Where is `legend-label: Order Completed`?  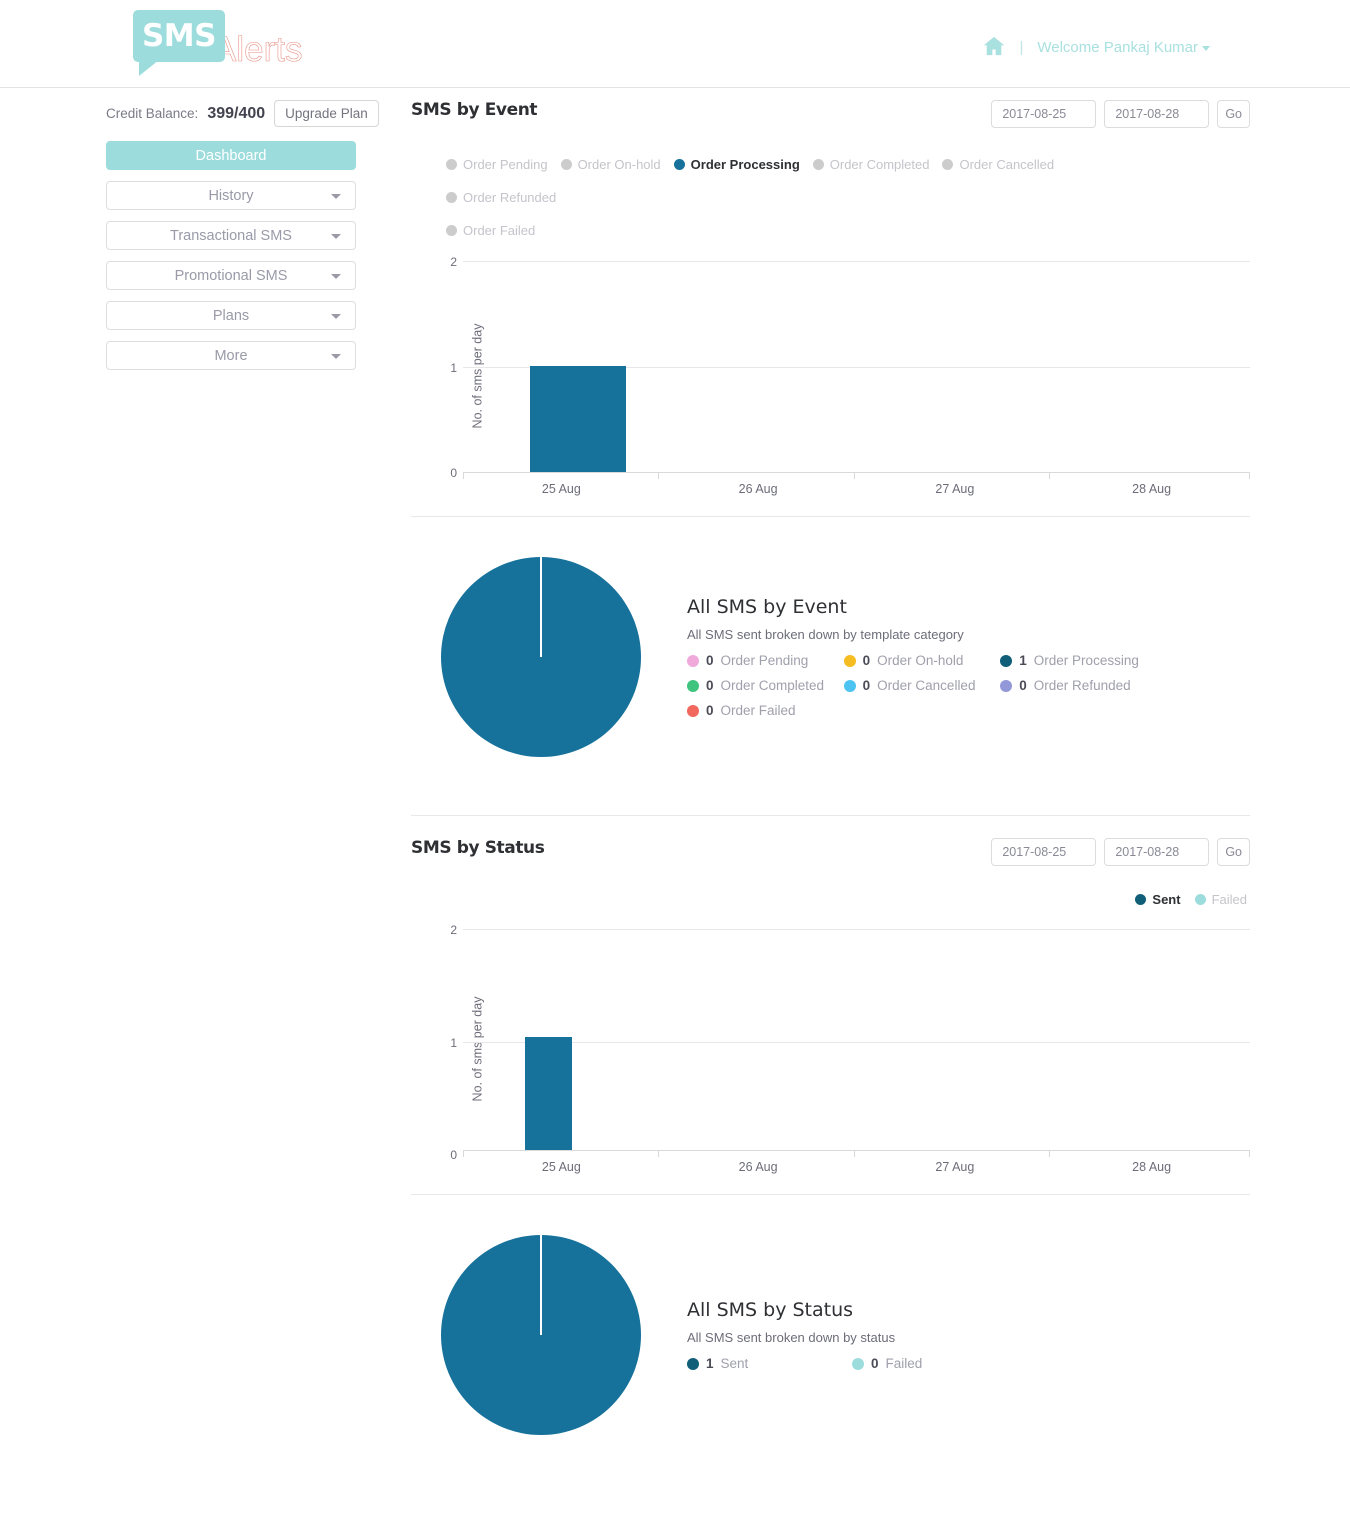 legend-label: Order Completed is located at coordinates (879, 164).